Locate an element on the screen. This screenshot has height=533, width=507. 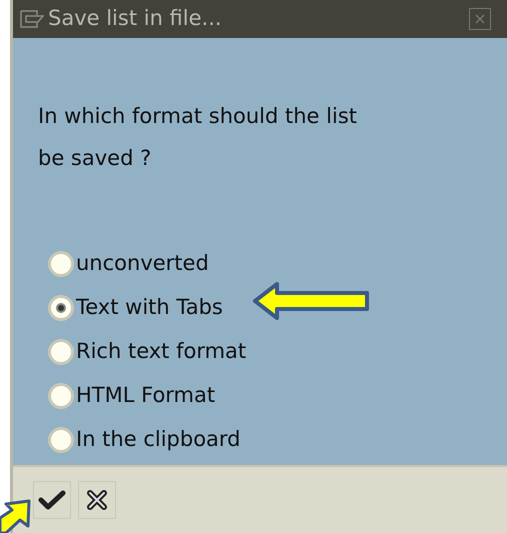
close-icon is located at coordinates (480, 19).